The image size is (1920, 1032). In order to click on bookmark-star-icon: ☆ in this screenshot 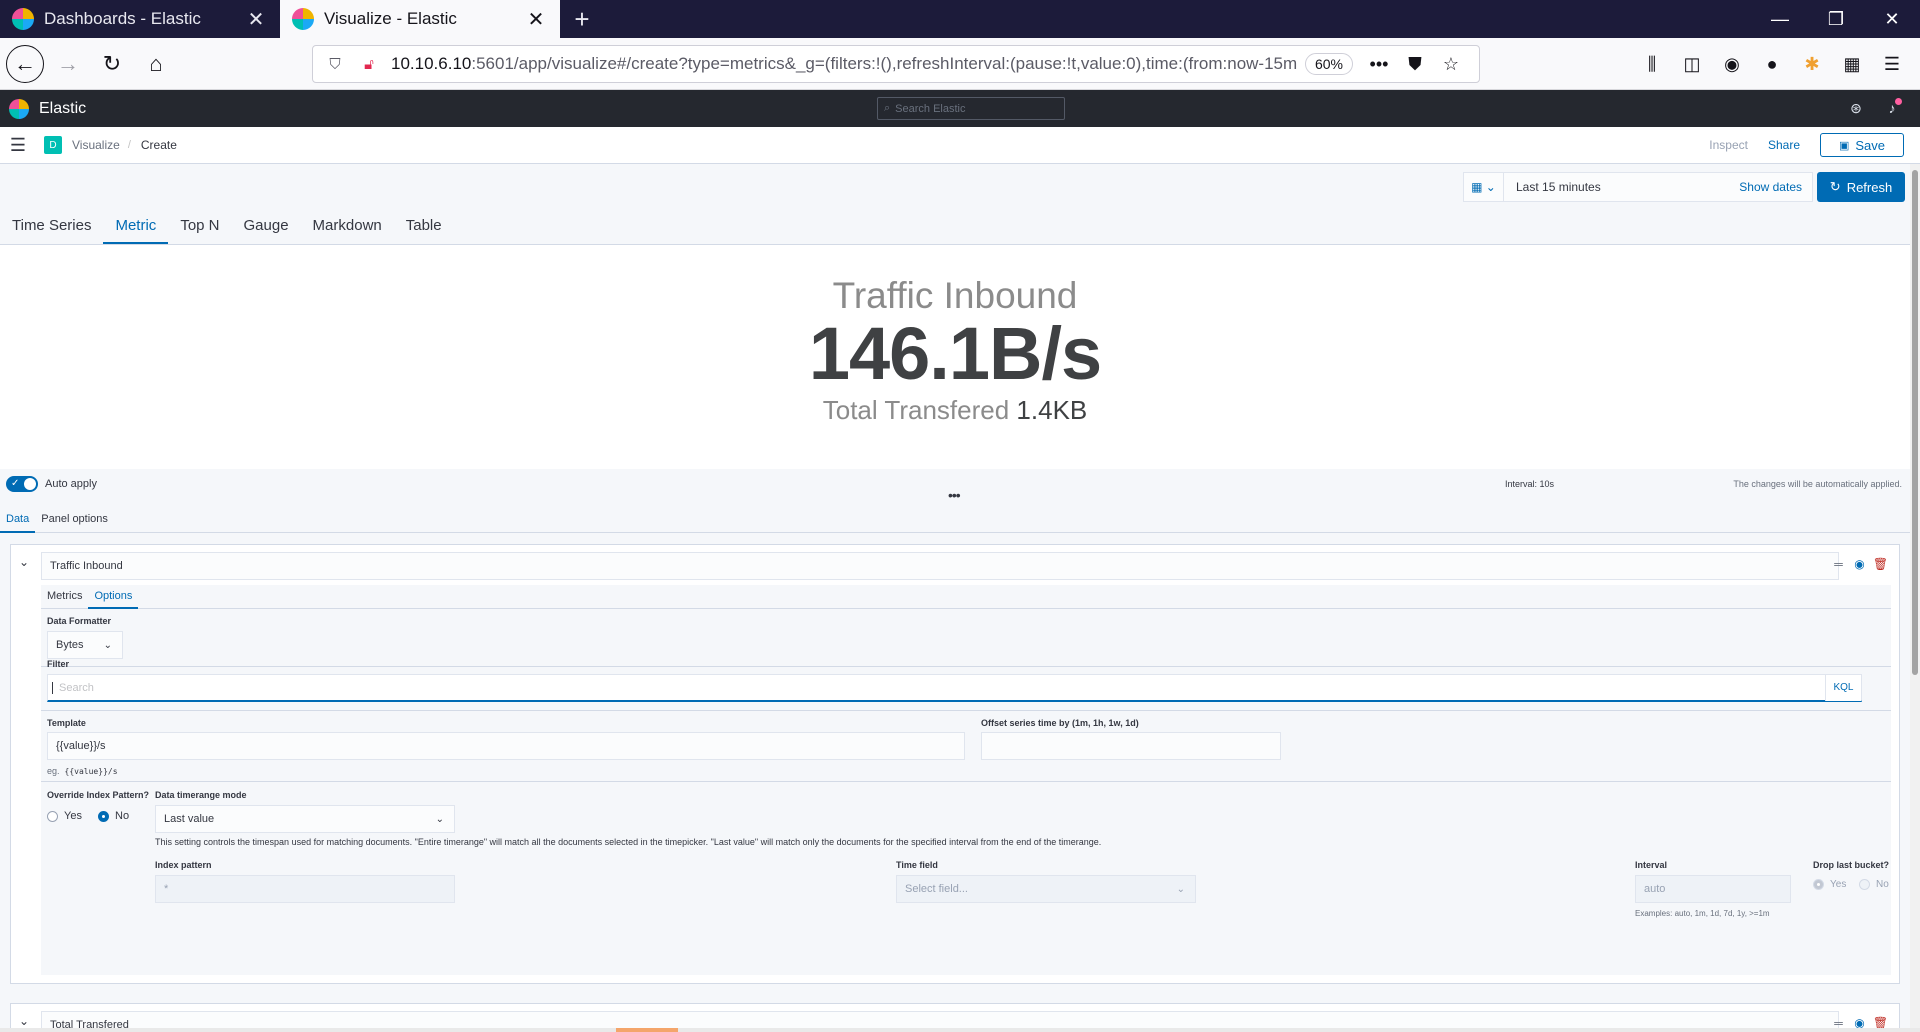, I will do `click(1451, 64)`.